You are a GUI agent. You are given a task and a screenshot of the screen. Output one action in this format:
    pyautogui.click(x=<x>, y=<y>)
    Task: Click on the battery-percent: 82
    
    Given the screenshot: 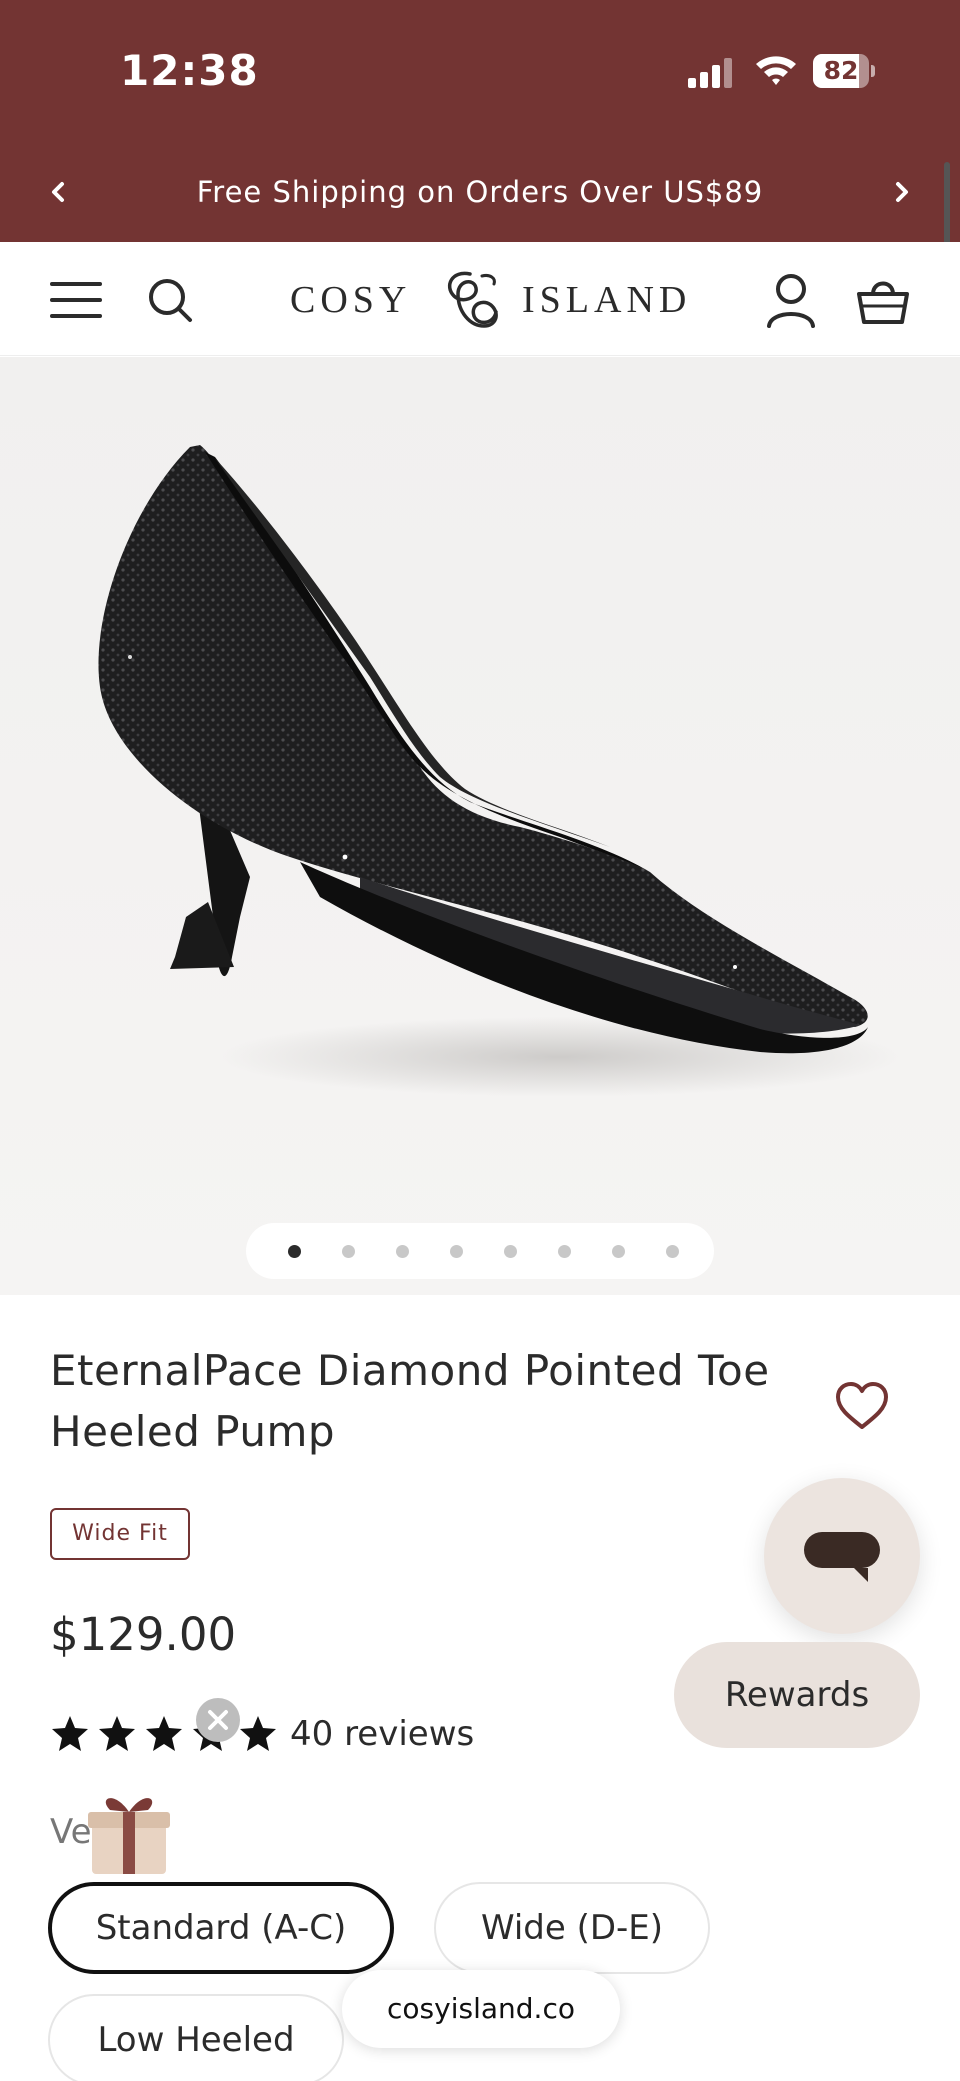 What is the action you would take?
    pyautogui.click(x=841, y=70)
    